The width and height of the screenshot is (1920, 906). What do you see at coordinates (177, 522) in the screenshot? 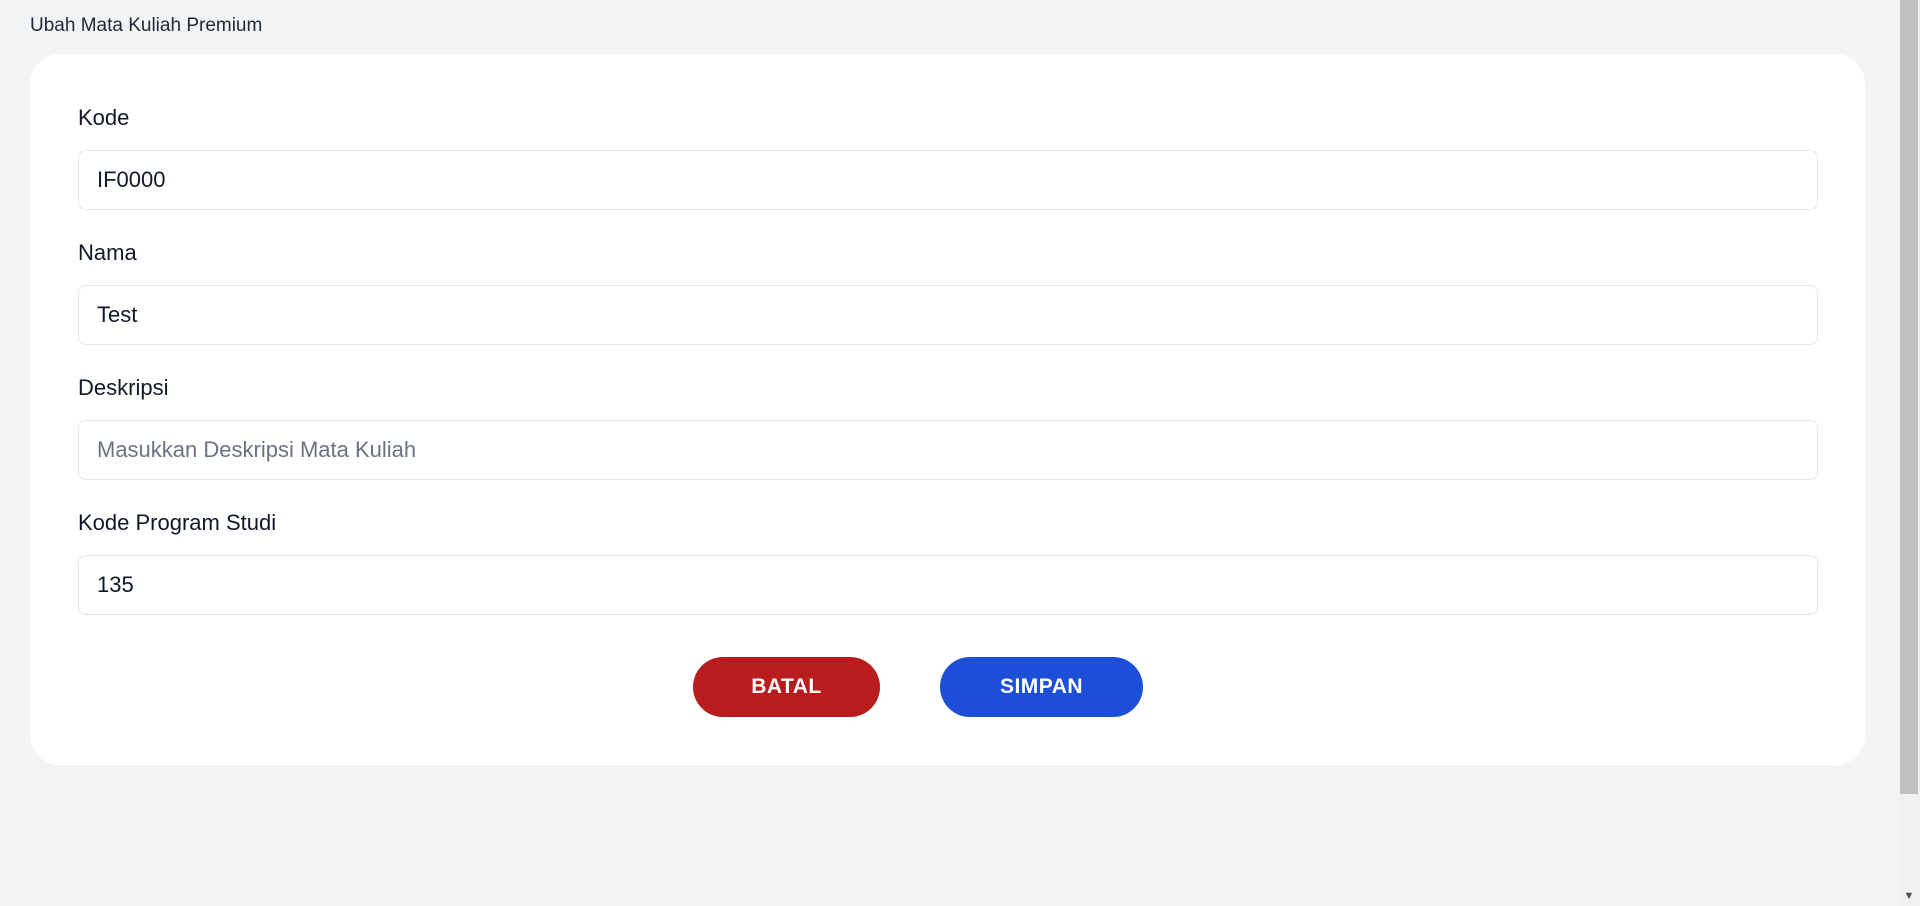
I see `kode-program-studi-label: Kode Program Studi` at bounding box center [177, 522].